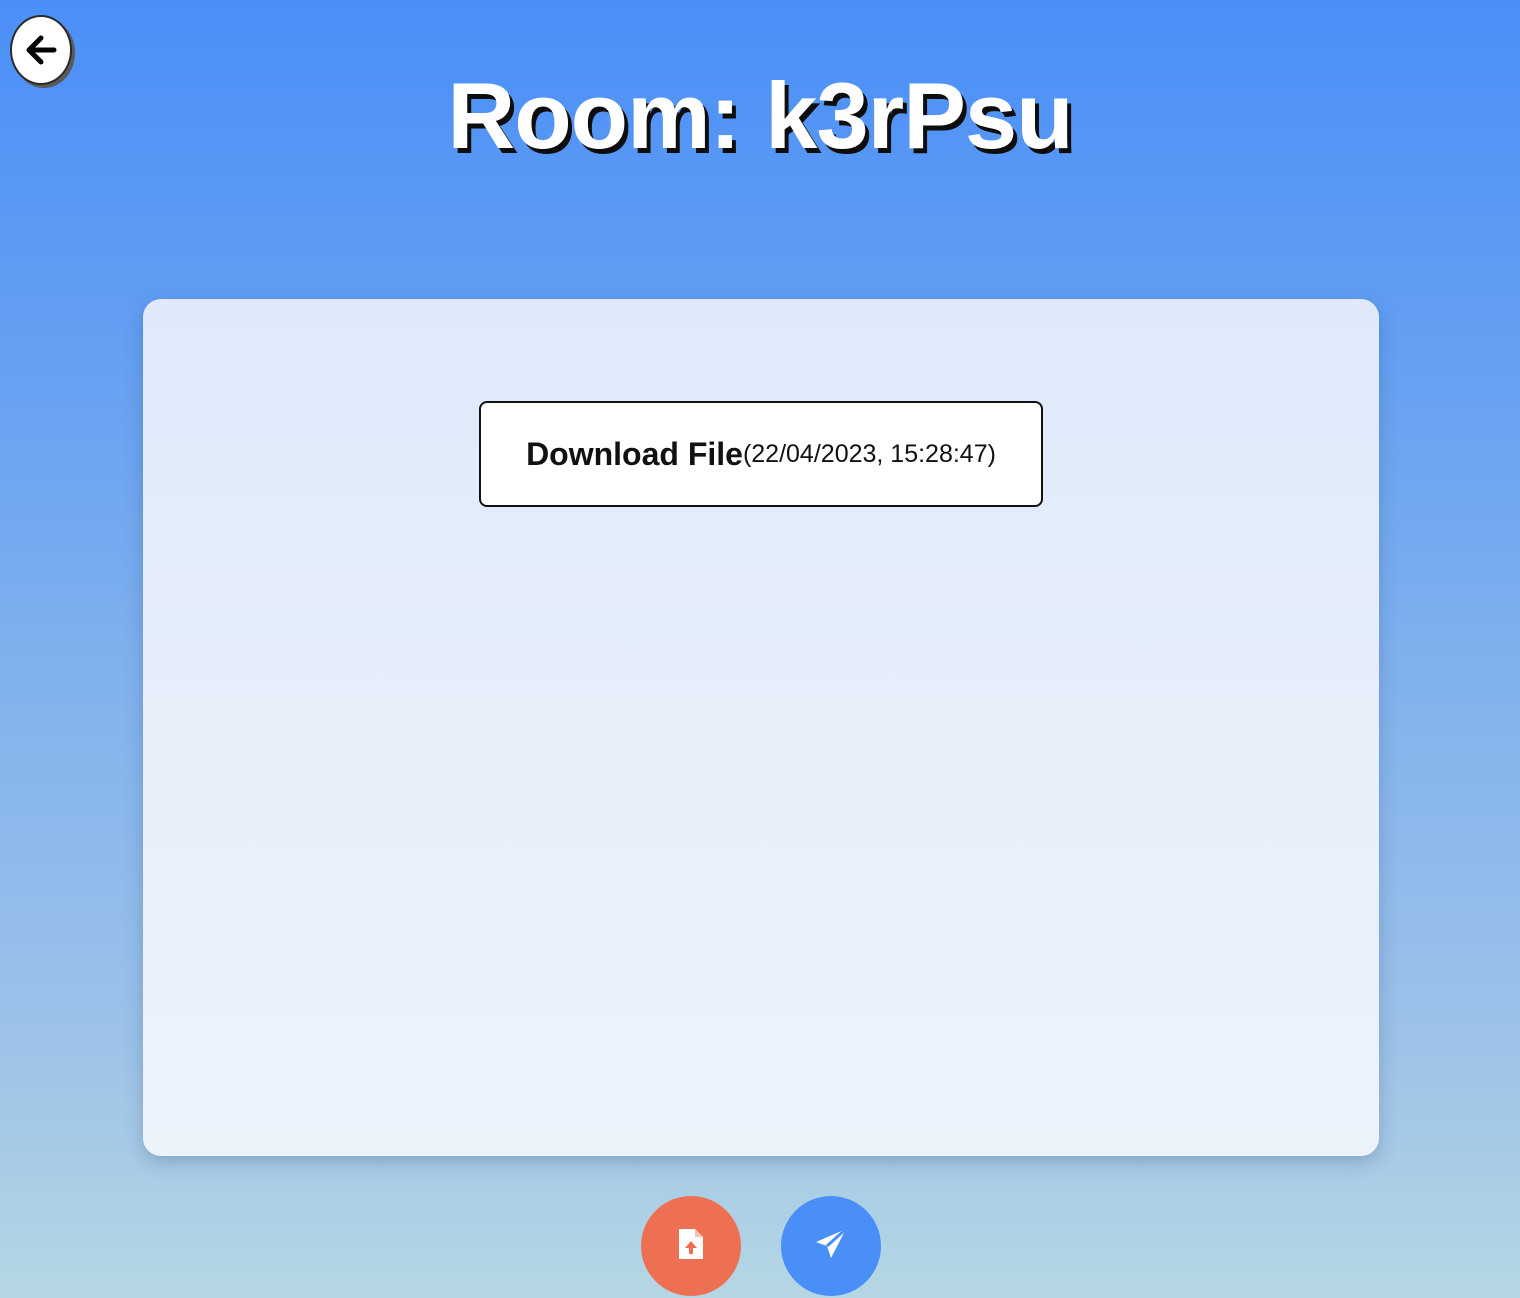  What do you see at coordinates (760, 115) in the screenshot?
I see `page-title: Room: k3rPsu` at bounding box center [760, 115].